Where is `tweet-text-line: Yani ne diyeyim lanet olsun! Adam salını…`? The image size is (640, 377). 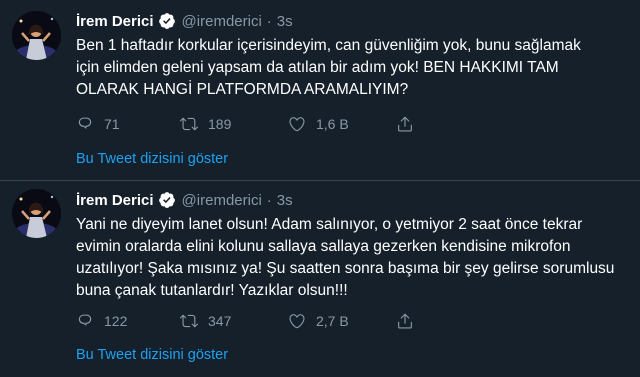 tweet-text-line: Yani ne diyeyim lanet olsun! Adam salını… is located at coordinates (329, 224).